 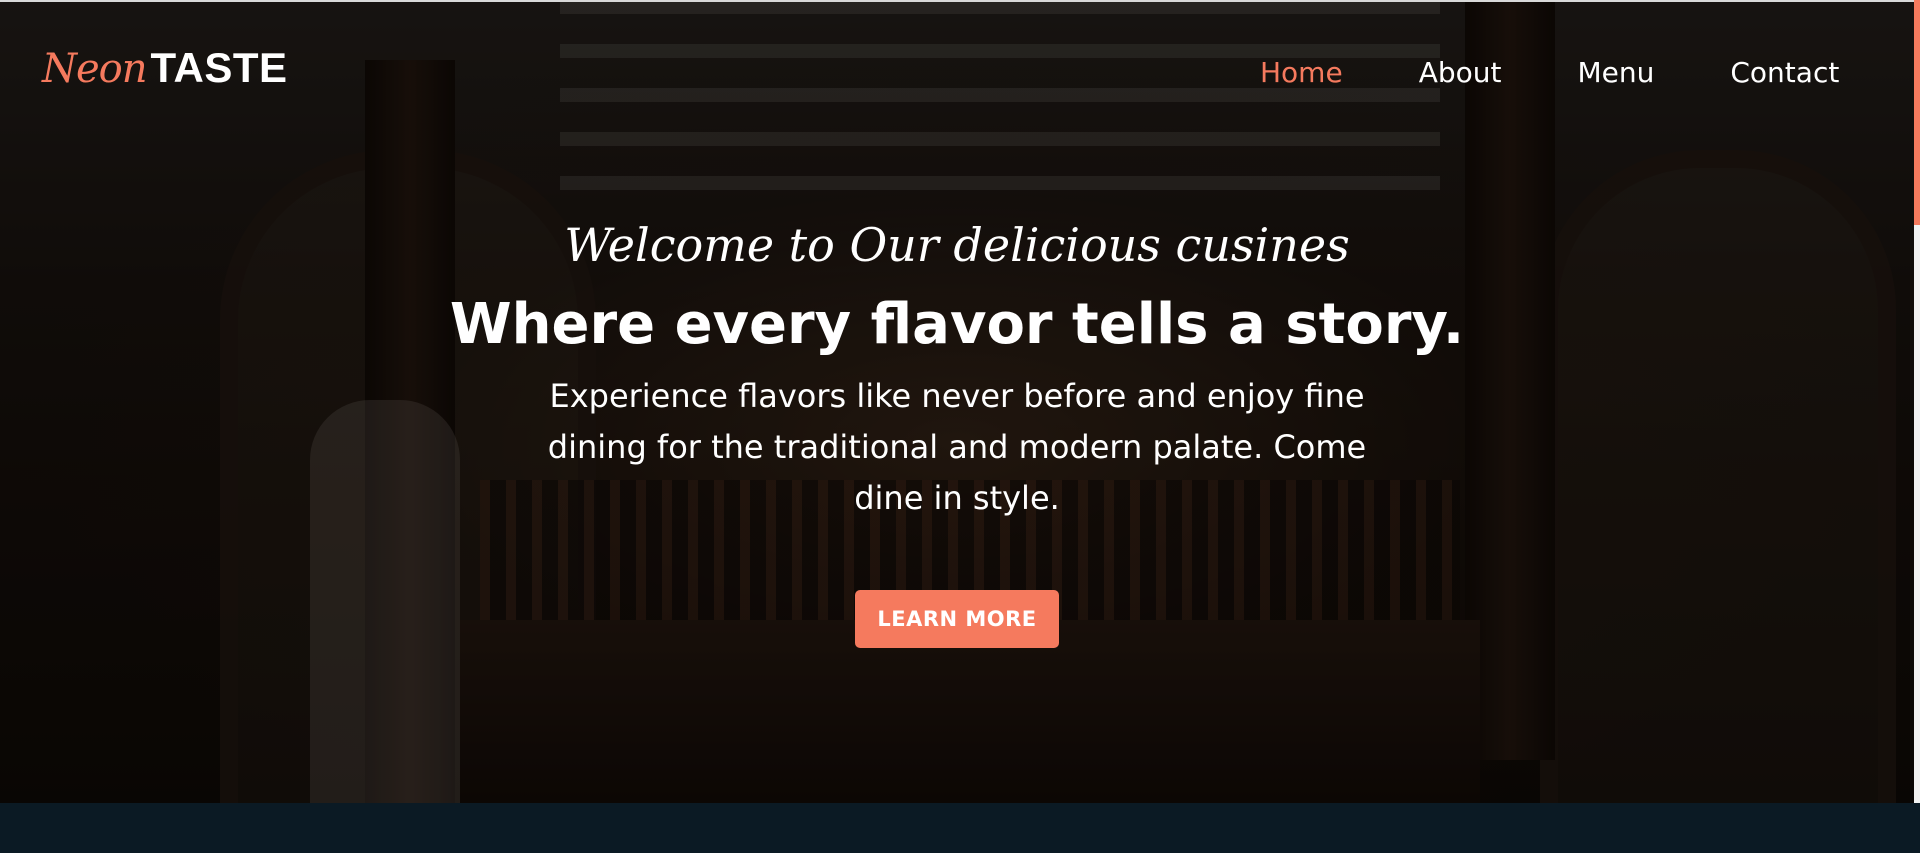 What do you see at coordinates (957, 619) in the screenshot?
I see `learn-more-button: LEARN MORE` at bounding box center [957, 619].